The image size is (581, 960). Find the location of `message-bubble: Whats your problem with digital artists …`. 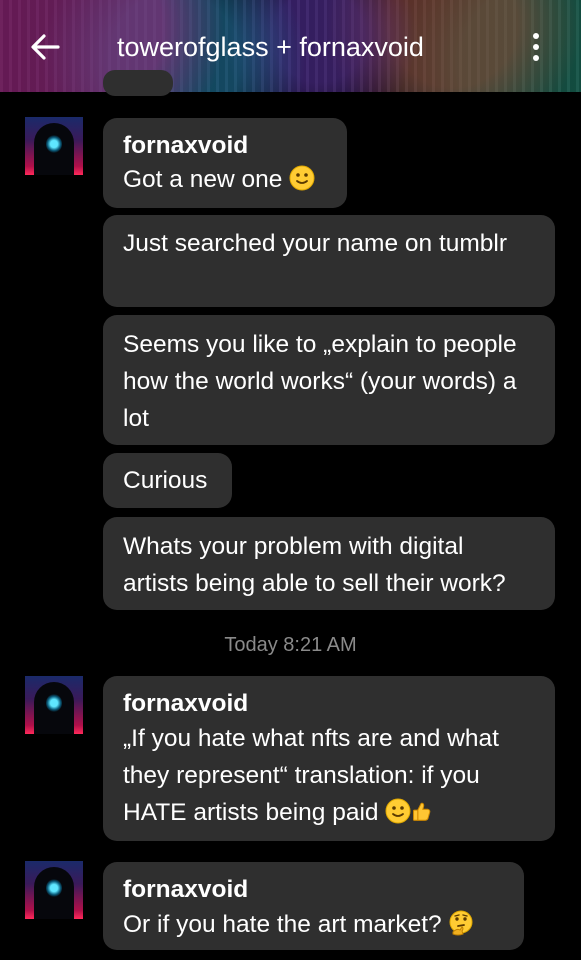

message-bubble: Whats your problem with digital artists … is located at coordinates (329, 563).